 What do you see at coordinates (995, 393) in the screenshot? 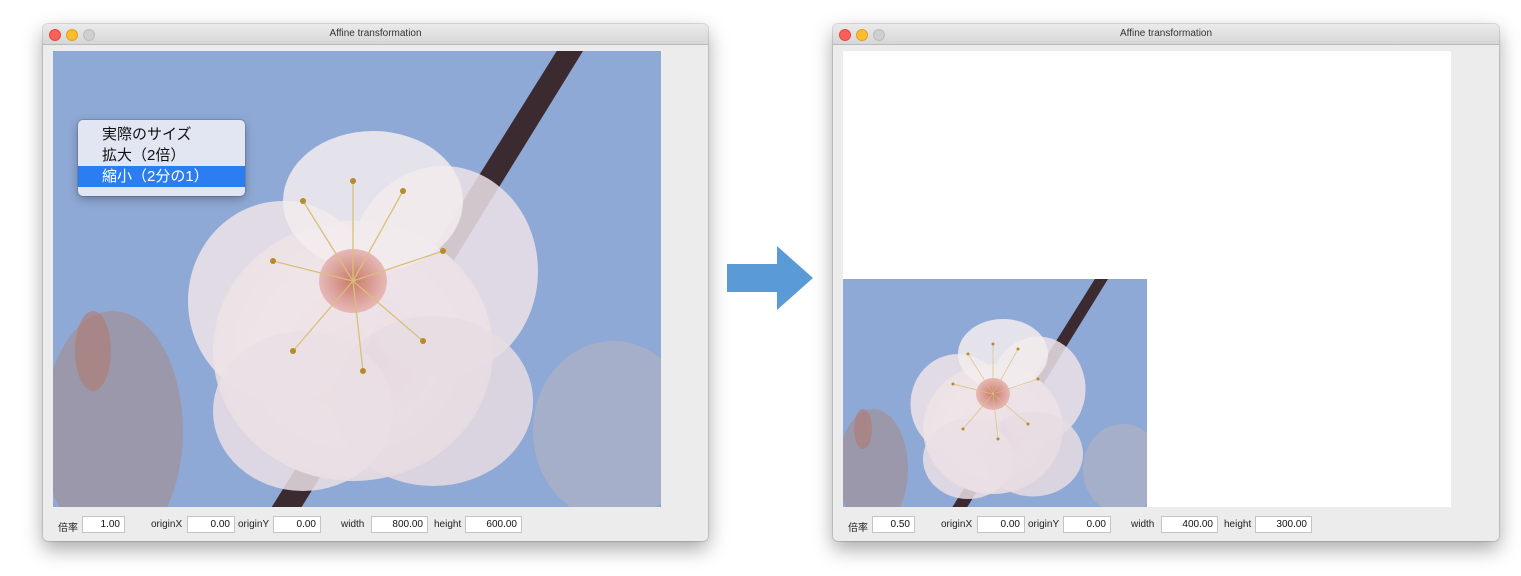
I see `flower-image-scaled` at bounding box center [995, 393].